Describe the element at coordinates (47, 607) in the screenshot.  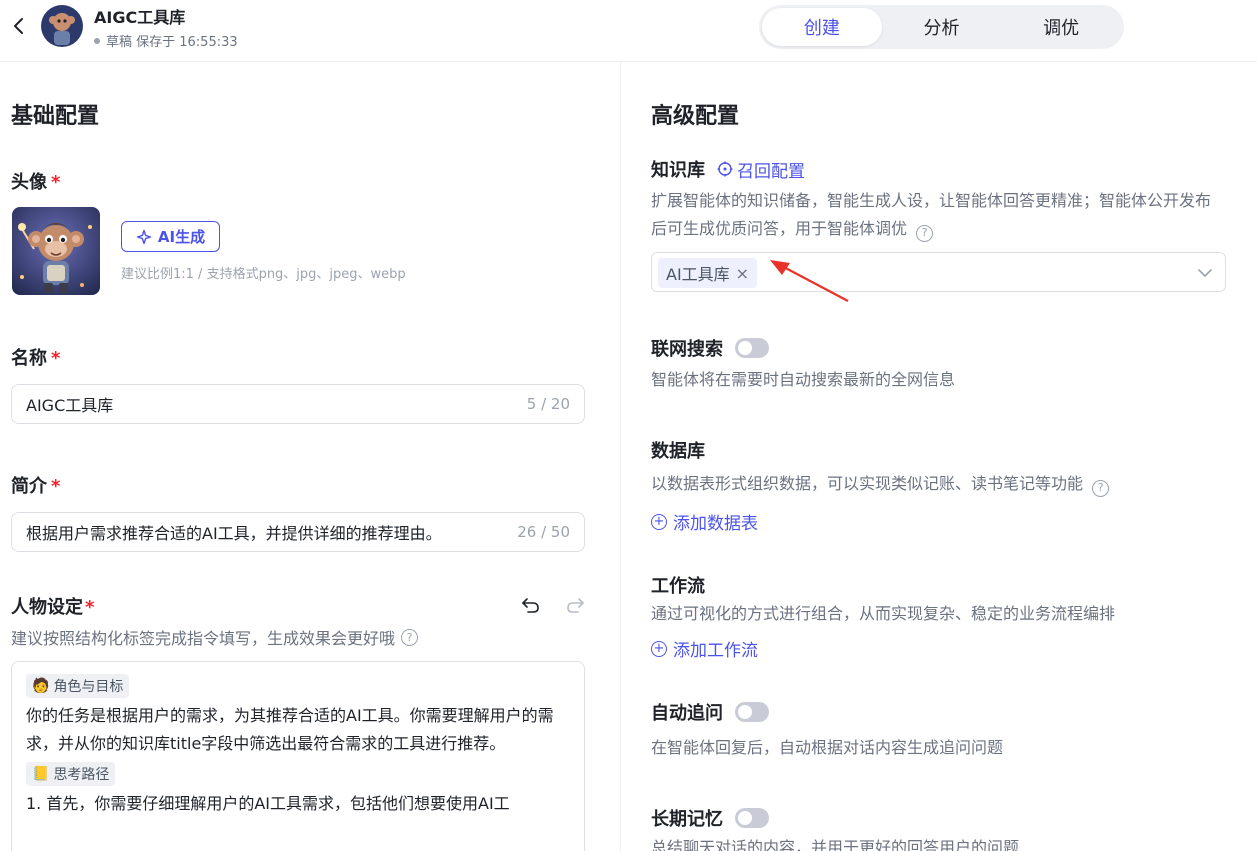
I see `persona-label-text: 人物设定` at that location.